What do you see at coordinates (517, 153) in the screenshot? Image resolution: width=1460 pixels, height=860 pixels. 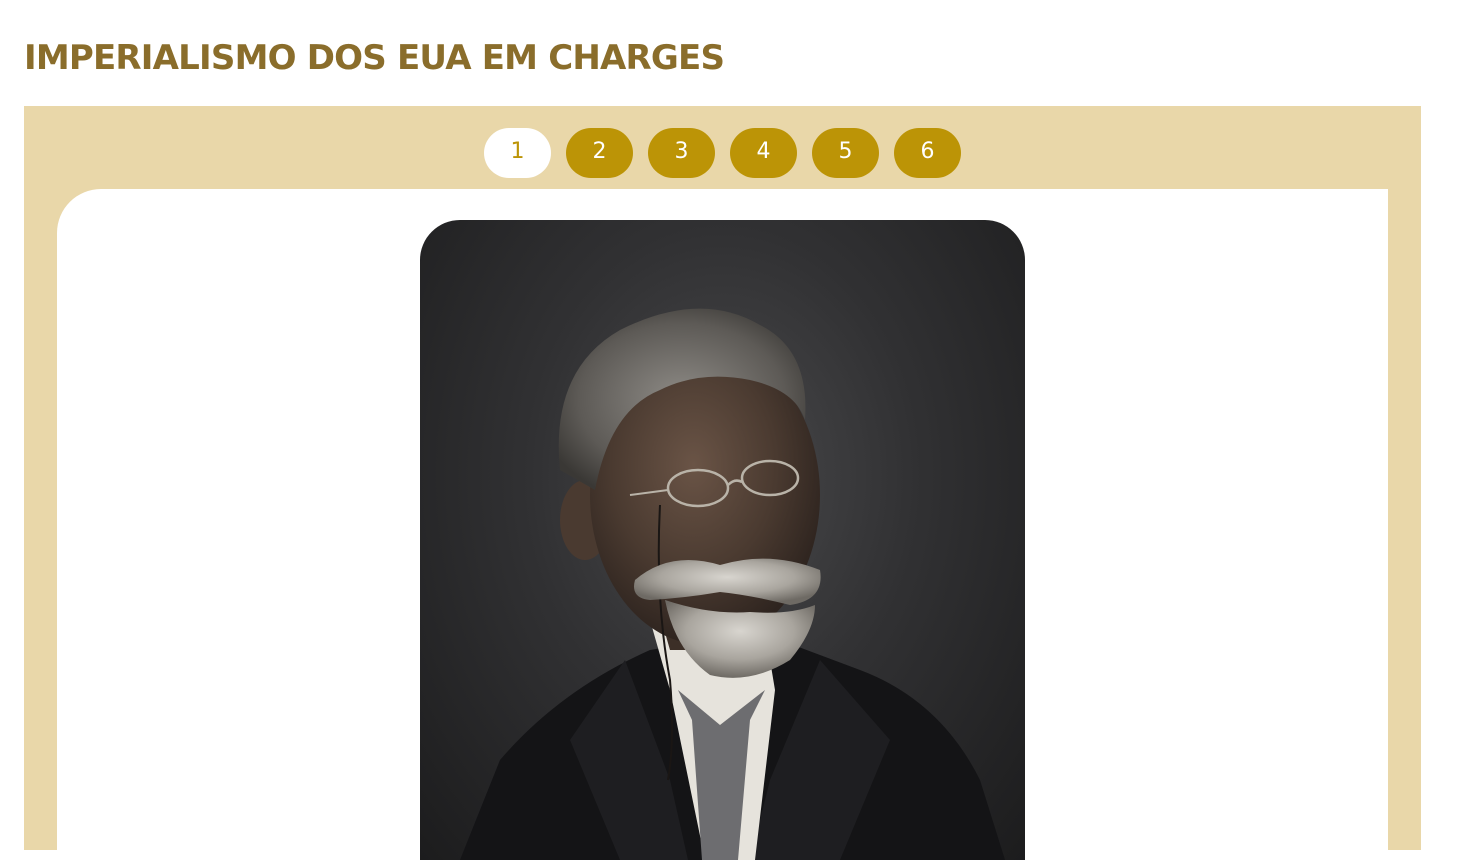 I see `page-button-1: 1` at bounding box center [517, 153].